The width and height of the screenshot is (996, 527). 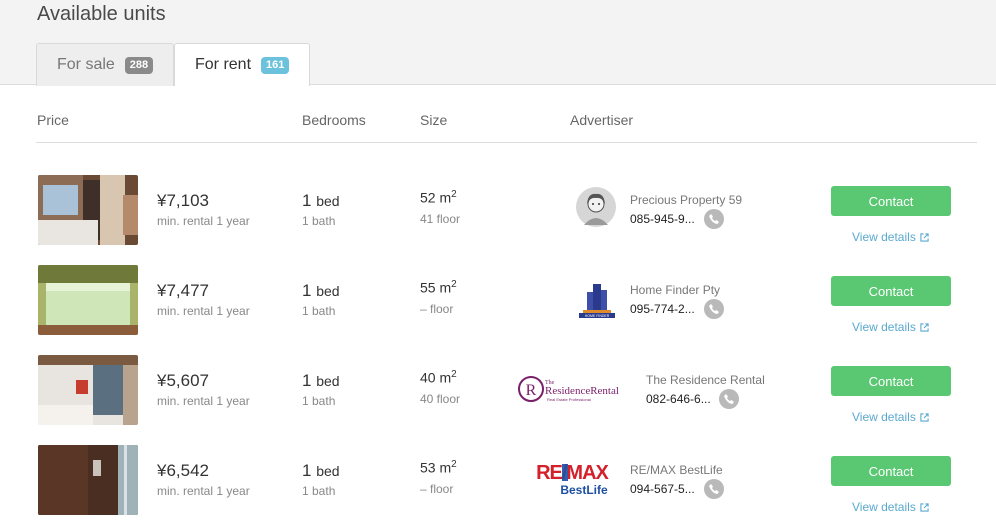 I want to click on page-title: Available units, so click(x=101, y=14).